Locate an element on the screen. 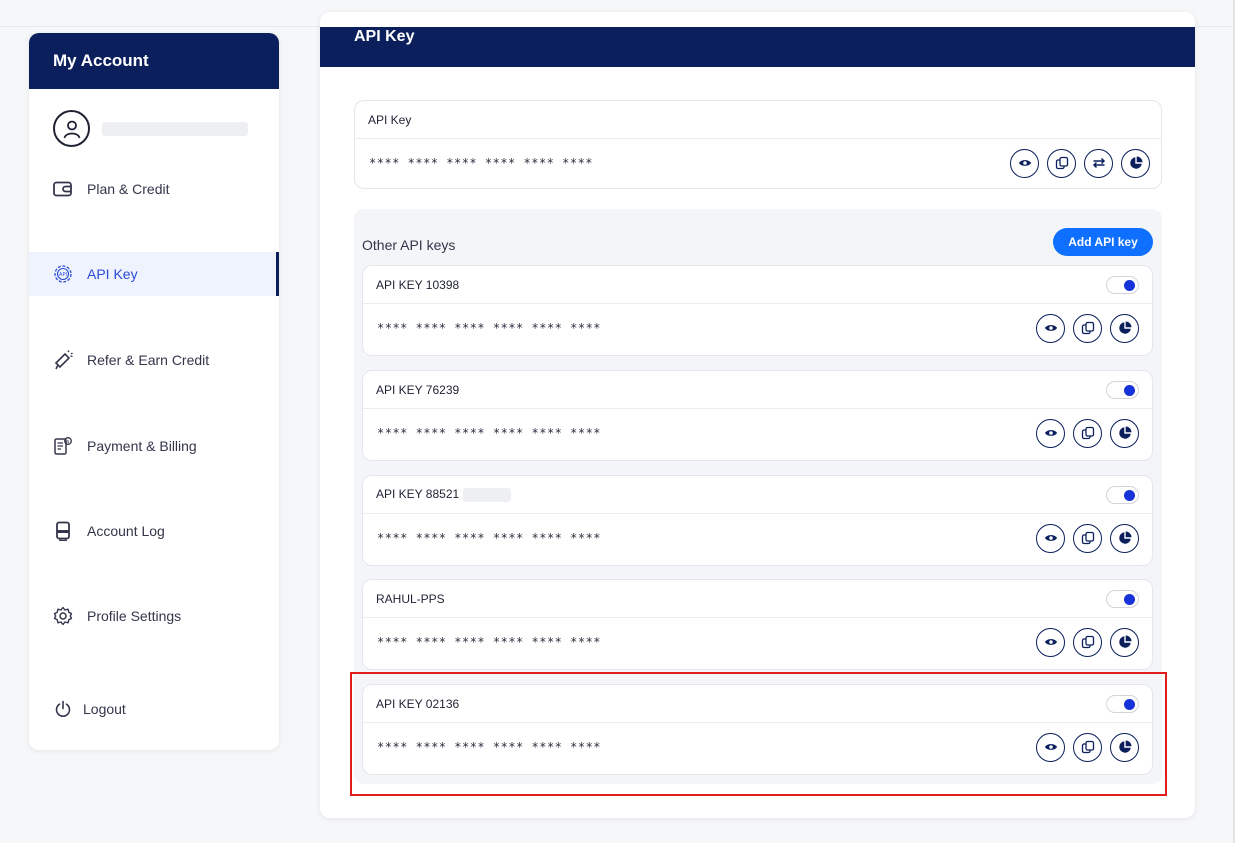  sidebar-item-label: Logout is located at coordinates (104, 709).